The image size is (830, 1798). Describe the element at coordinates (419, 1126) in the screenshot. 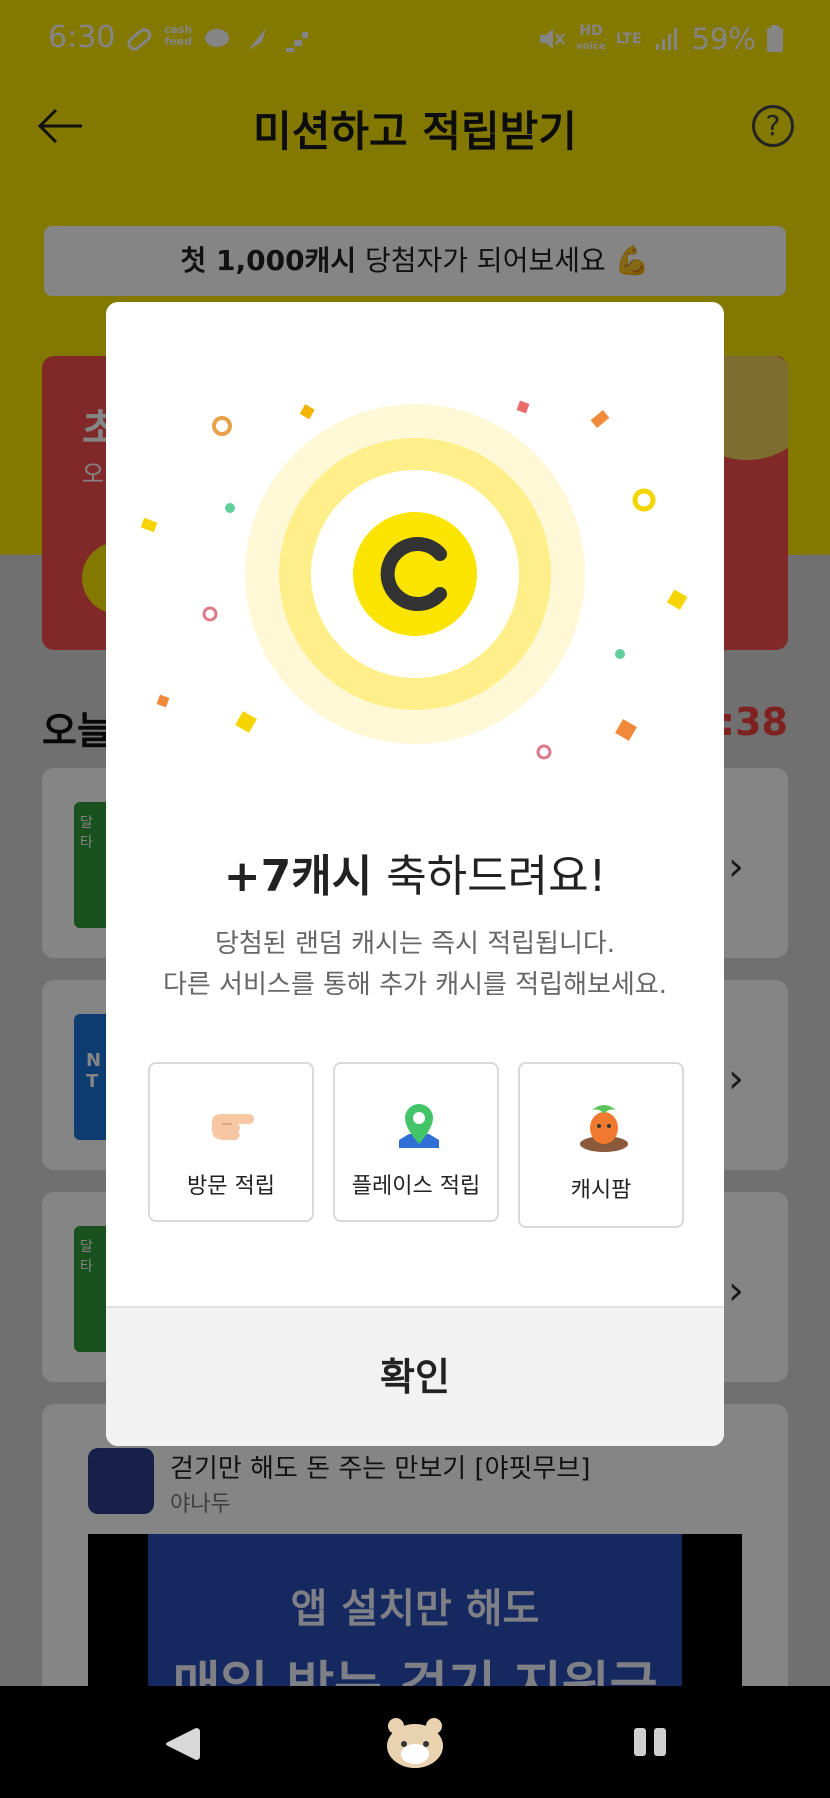

I see `map-pin-icon` at that location.